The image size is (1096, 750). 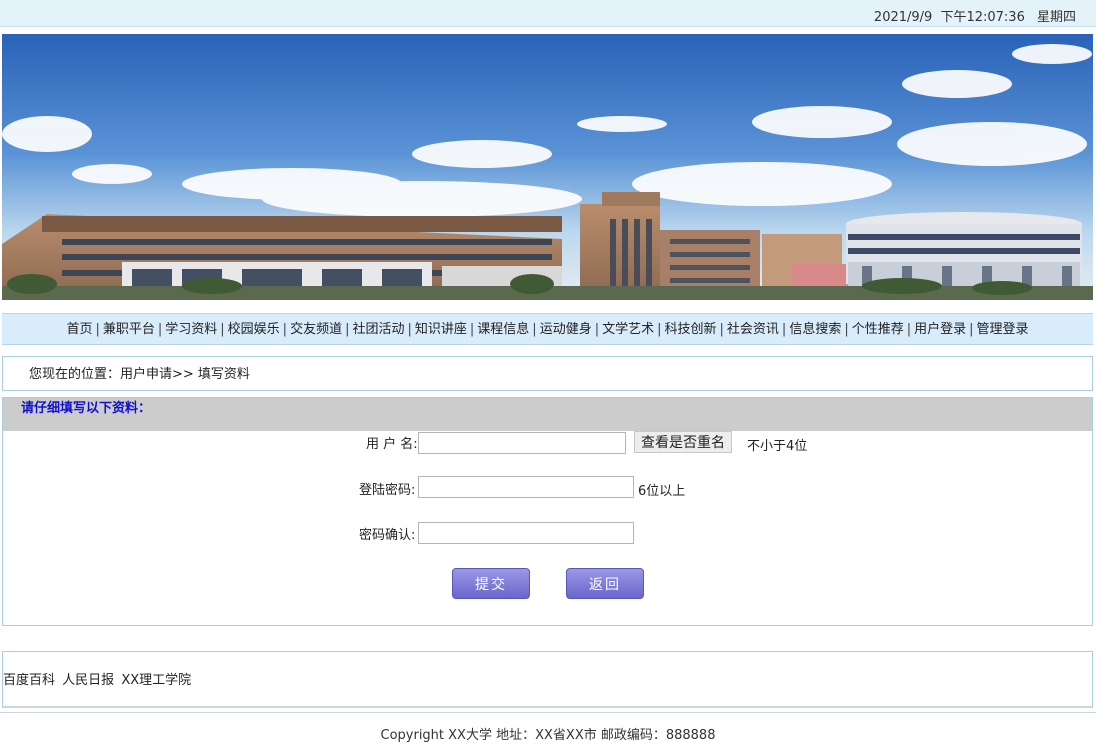 What do you see at coordinates (526, 487) in the screenshot?
I see `password-input` at bounding box center [526, 487].